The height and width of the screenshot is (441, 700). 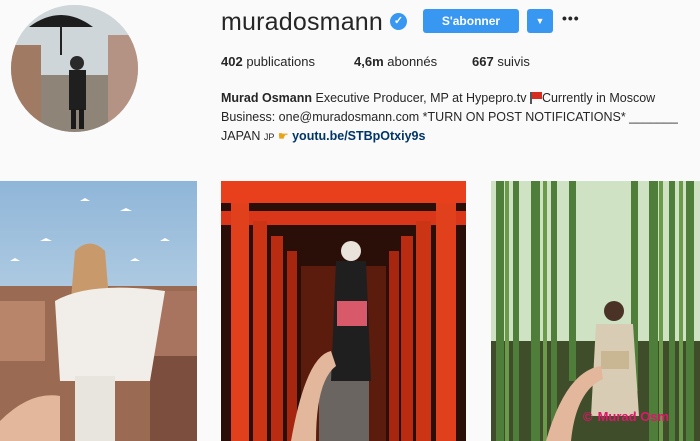 I want to click on bio-line1-text: Executive Producer, MP at Hypepro.tv, so click(x=421, y=98).